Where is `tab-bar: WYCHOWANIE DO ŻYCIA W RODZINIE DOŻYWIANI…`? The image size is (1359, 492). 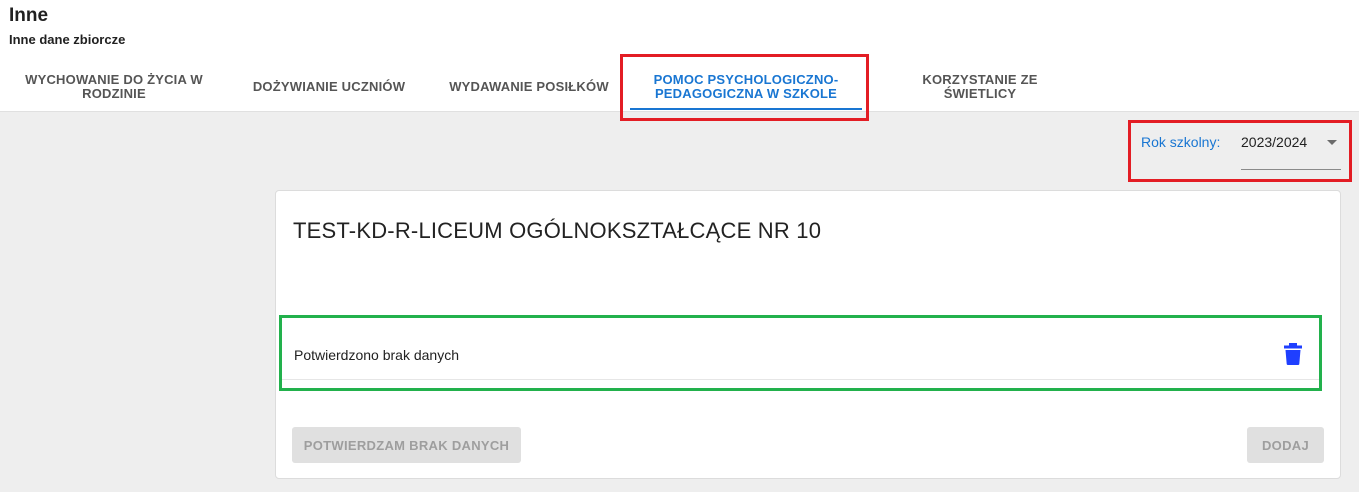 tab-bar: WYCHOWANIE DO ŻYCIA W RODZINIE DOŻYWIANI… is located at coordinates (679, 87).